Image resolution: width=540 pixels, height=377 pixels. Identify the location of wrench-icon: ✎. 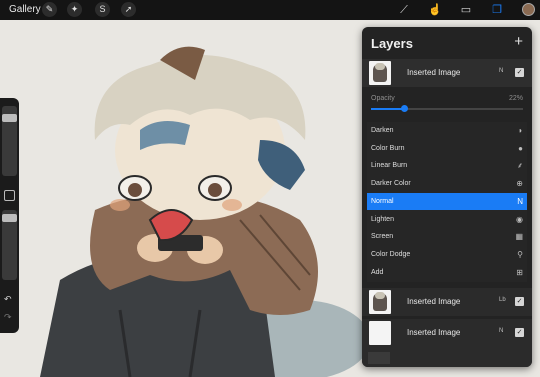
(49, 9).